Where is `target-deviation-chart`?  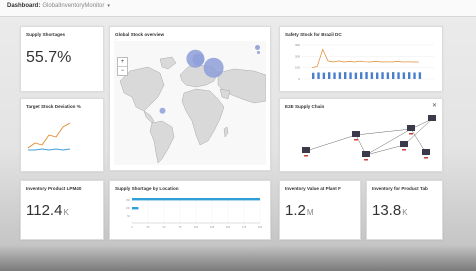 target-deviation-chart is located at coordinates (49, 137).